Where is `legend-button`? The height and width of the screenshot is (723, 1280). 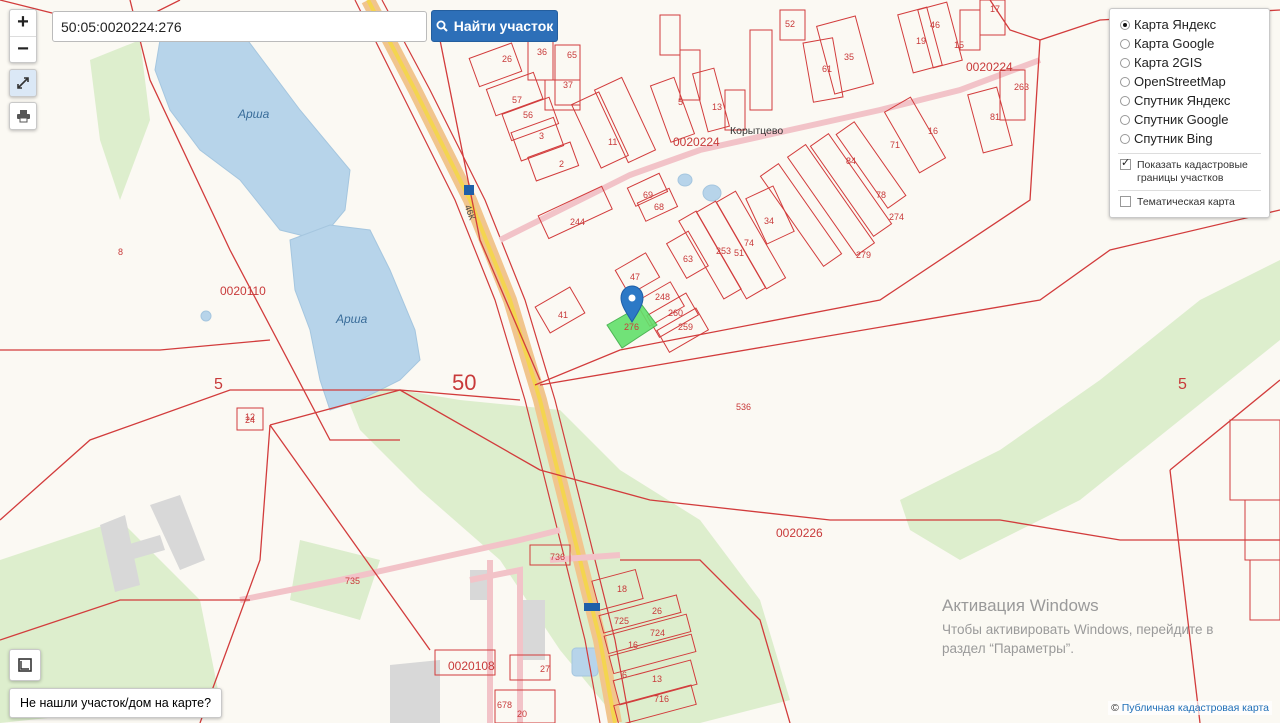 legend-button is located at coordinates (25, 665).